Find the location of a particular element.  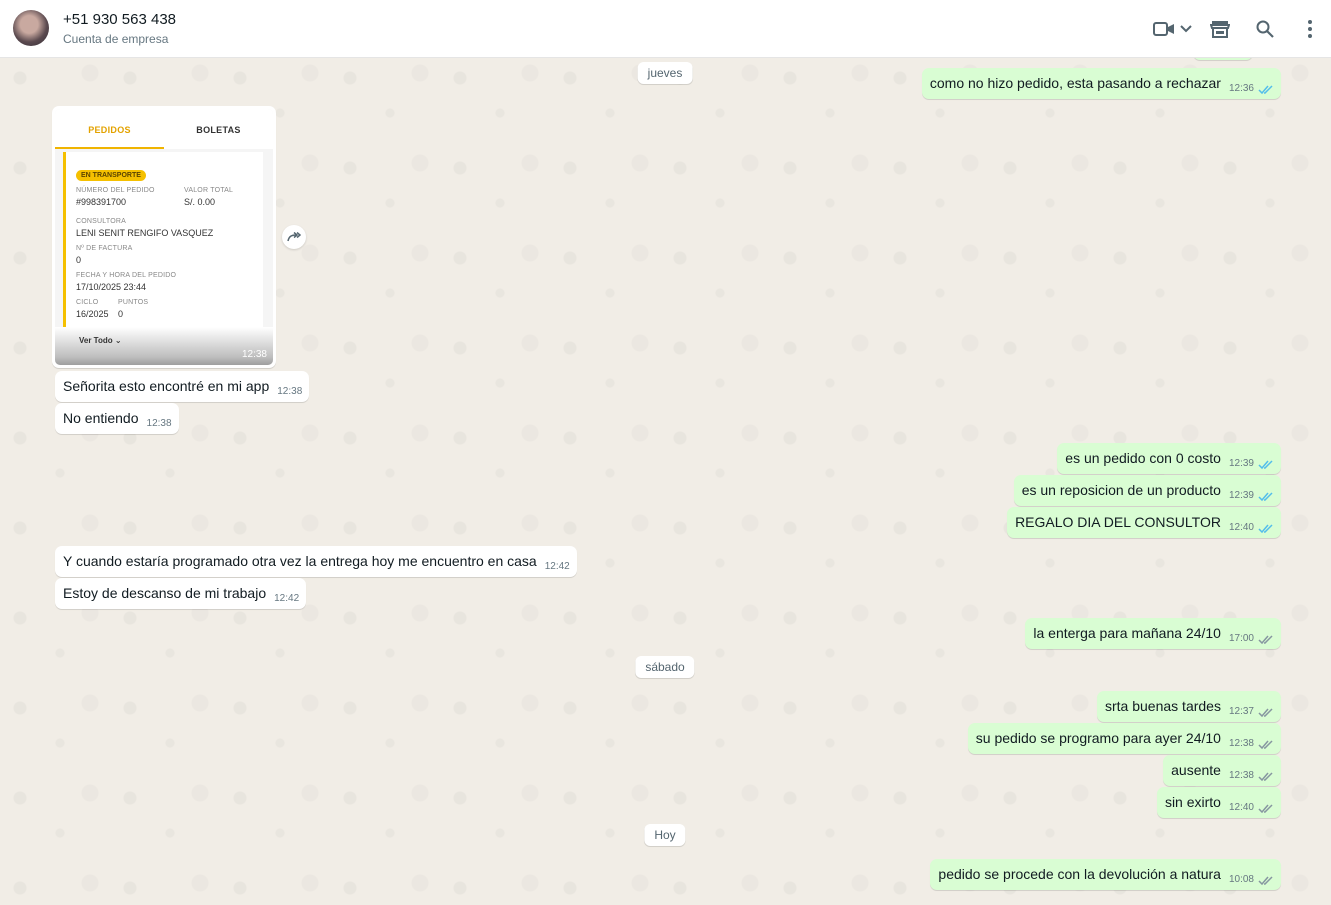

outgoing-message: REGALO DIA DEL CONSULTOR 12:40 is located at coordinates (1144, 522).